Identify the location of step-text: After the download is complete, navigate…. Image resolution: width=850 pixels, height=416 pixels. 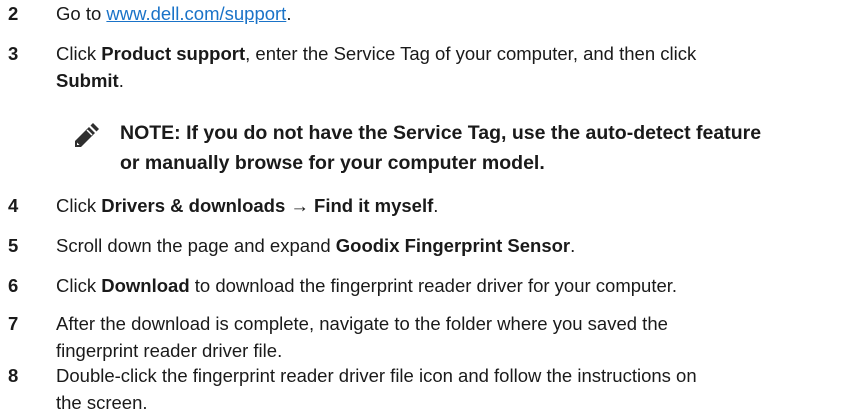
(451, 337).